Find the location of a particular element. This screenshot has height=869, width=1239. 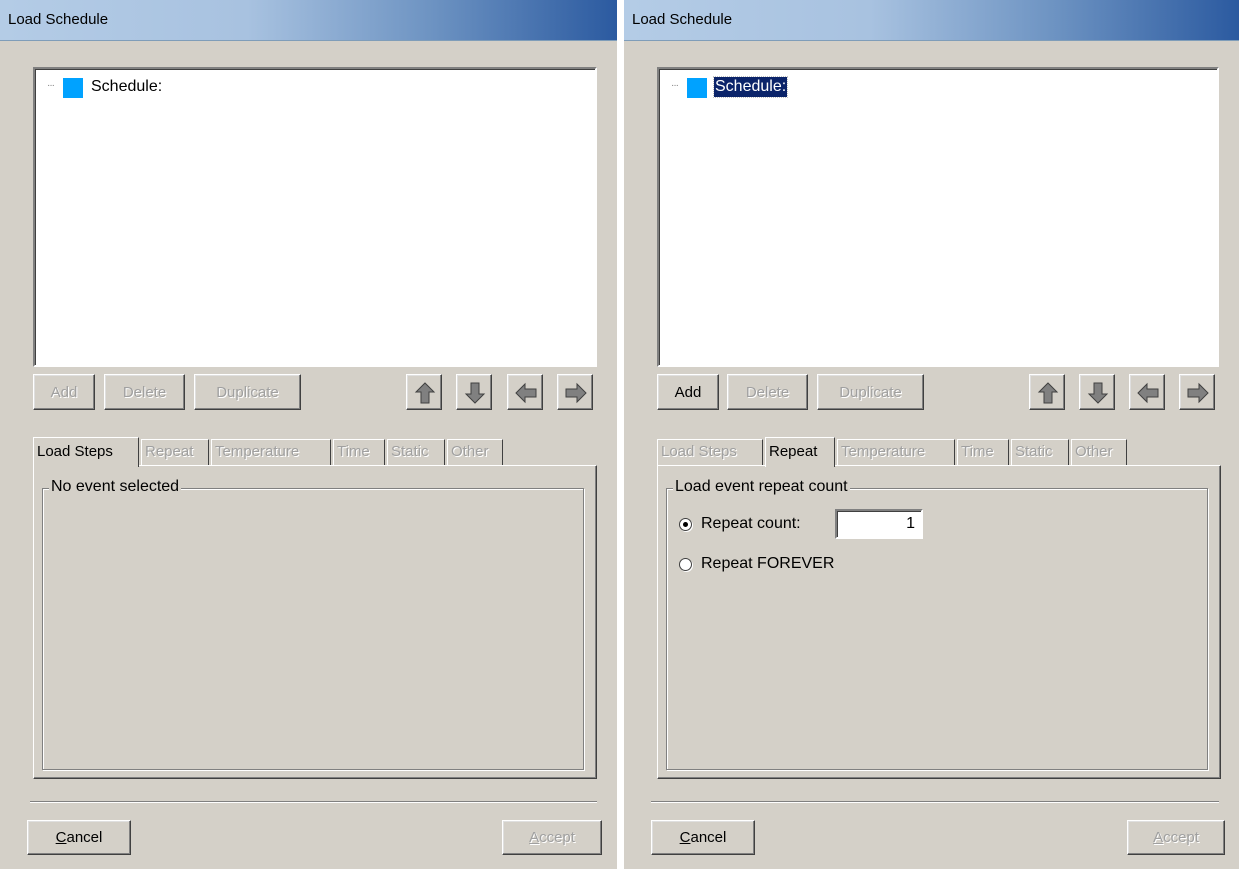

group-title: No event selected is located at coordinates (115, 487).